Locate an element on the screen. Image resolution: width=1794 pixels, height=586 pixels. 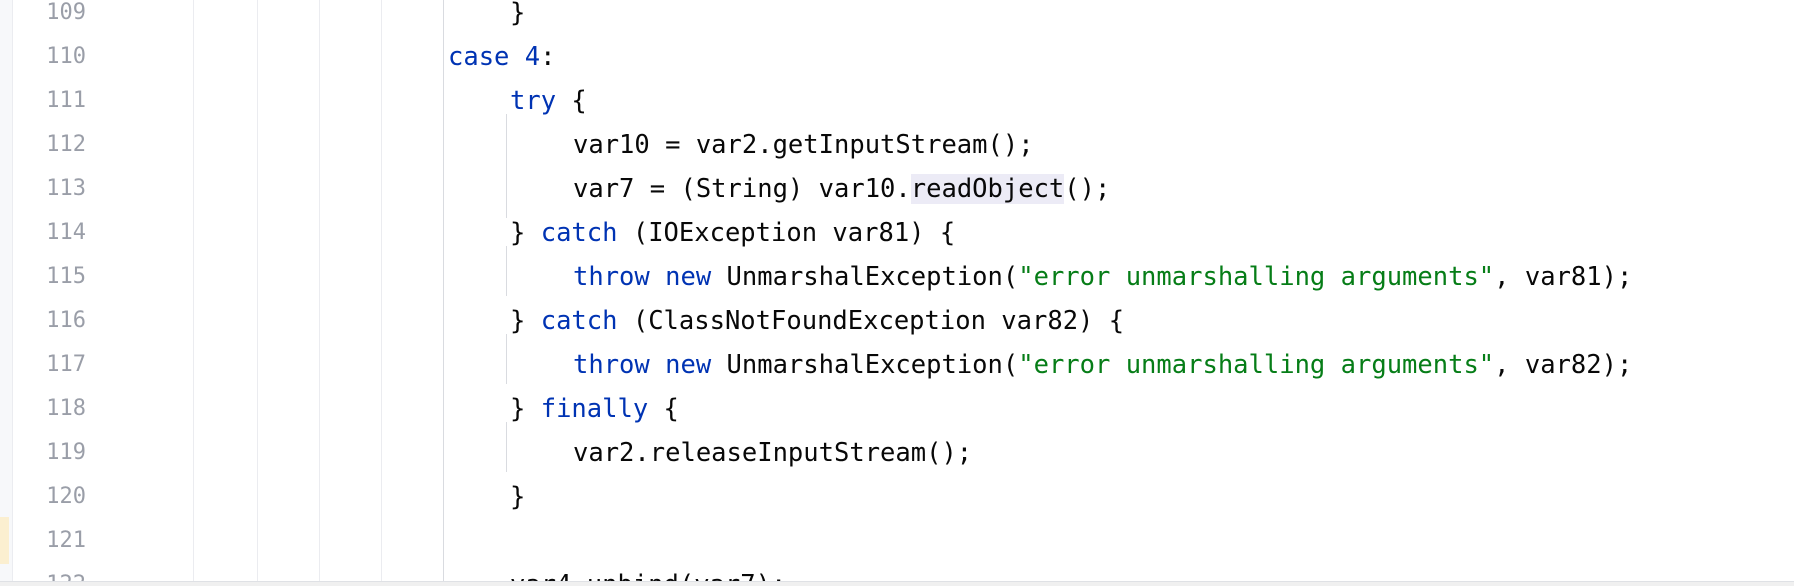
code-line: var10 = var2.getInputStream(); is located at coordinates (803, 145).